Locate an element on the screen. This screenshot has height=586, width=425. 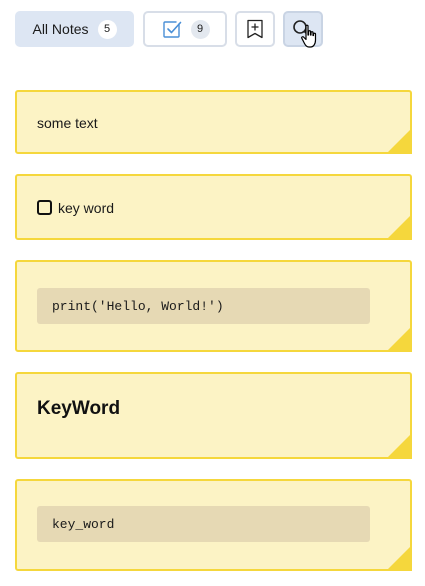
note-card: KeyWord is located at coordinates (213, 415).